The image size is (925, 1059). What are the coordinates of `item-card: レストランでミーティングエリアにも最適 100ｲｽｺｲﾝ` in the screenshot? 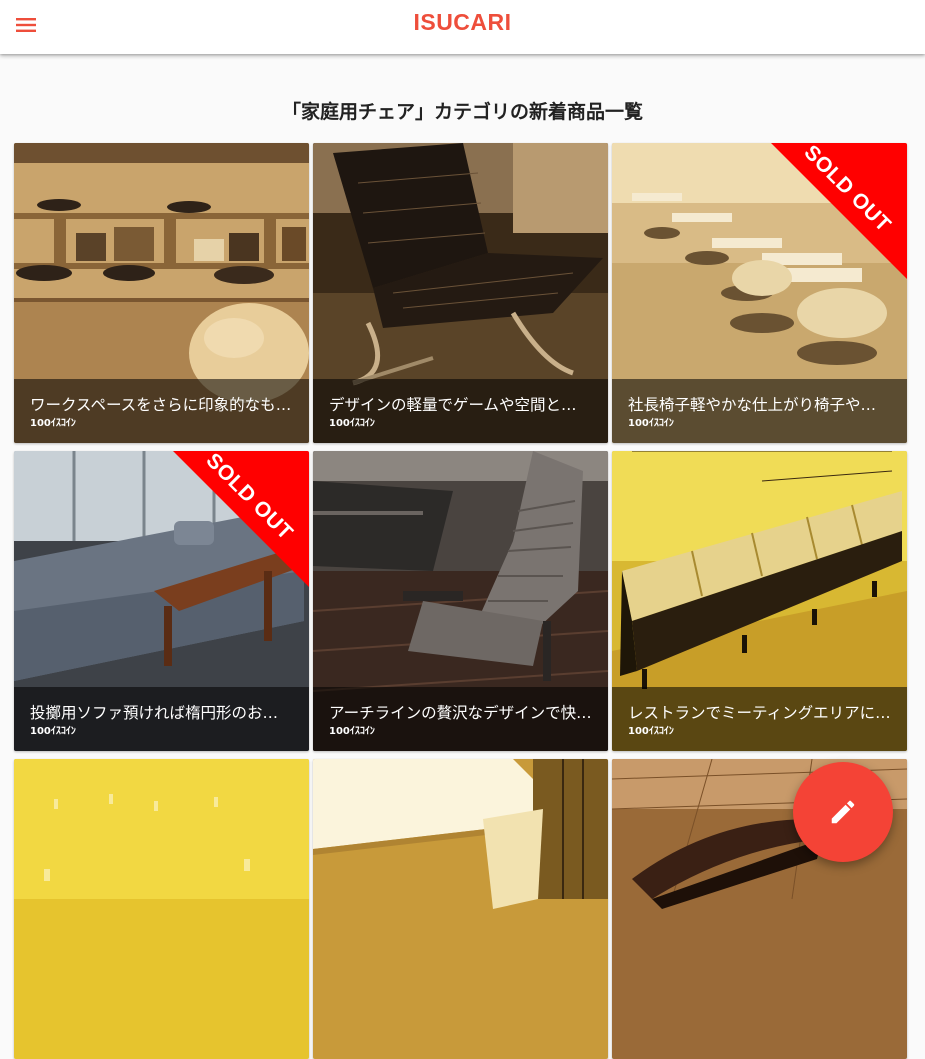 It's located at (759, 601).